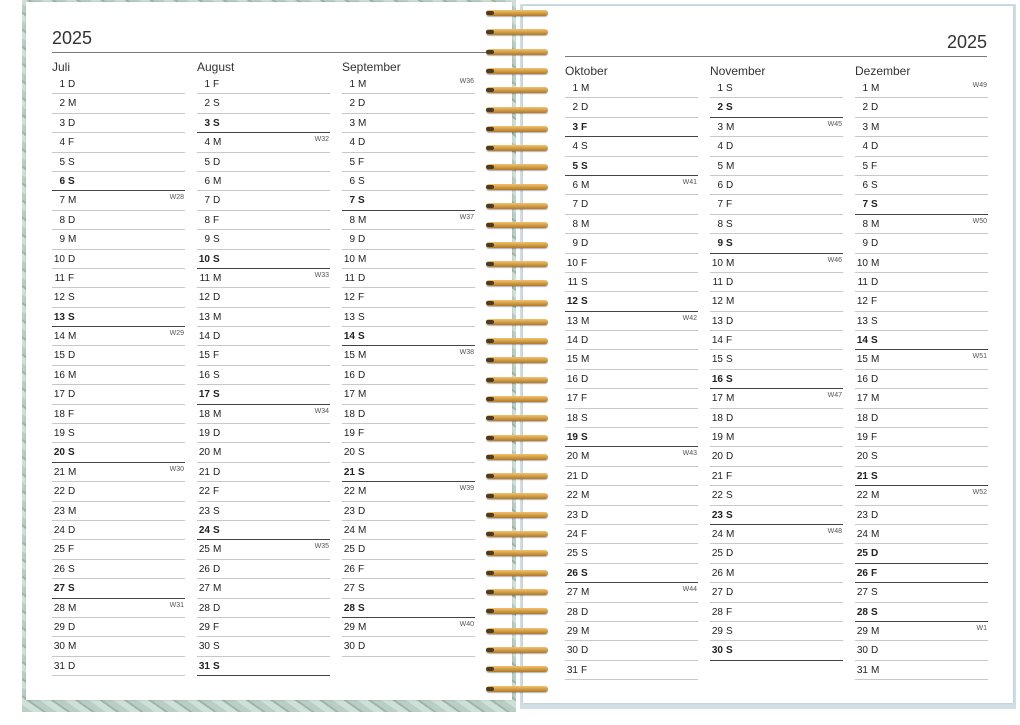 The height and width of the screenshot is (725, 1020). Describe the element at coordinates (631, 477) in the screenshot. I see `day-row: 21 D` at that location.